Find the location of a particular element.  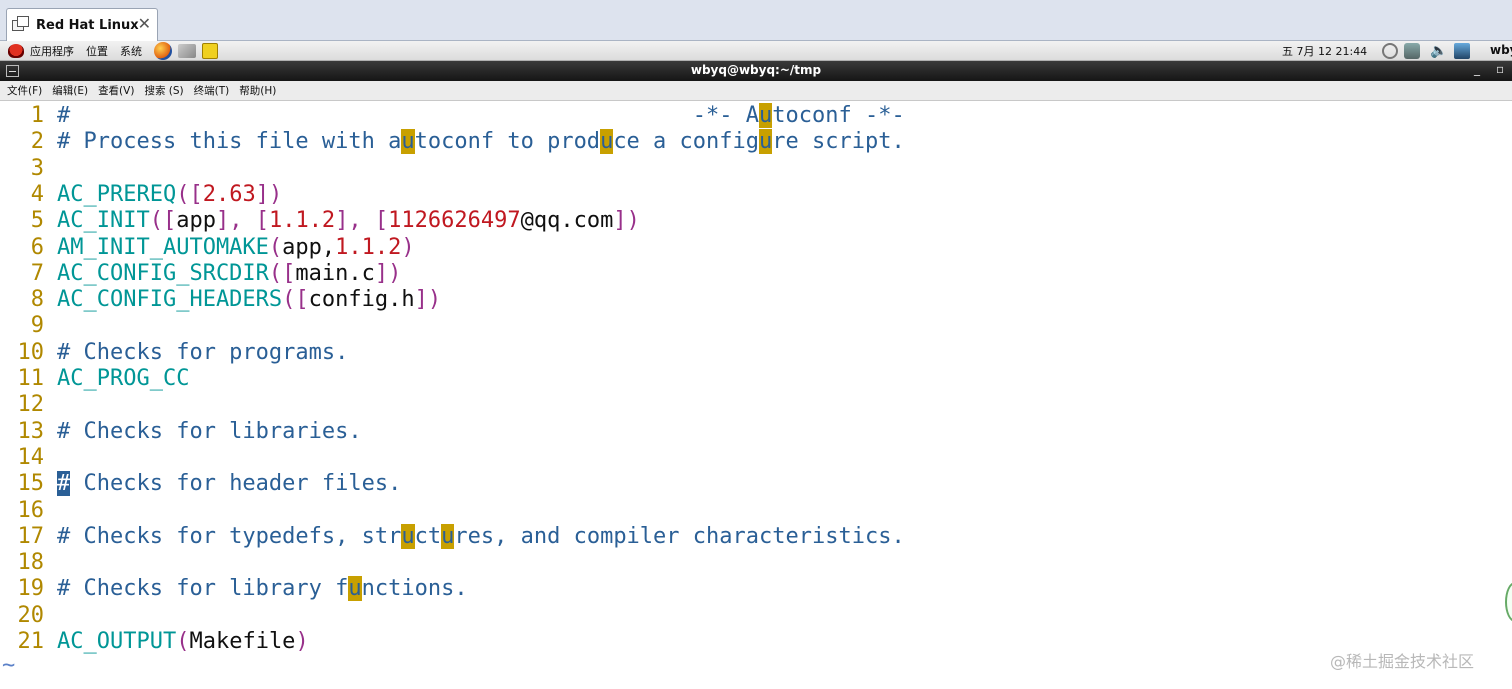

line-number: 19 is located at coordinates (31, 589).